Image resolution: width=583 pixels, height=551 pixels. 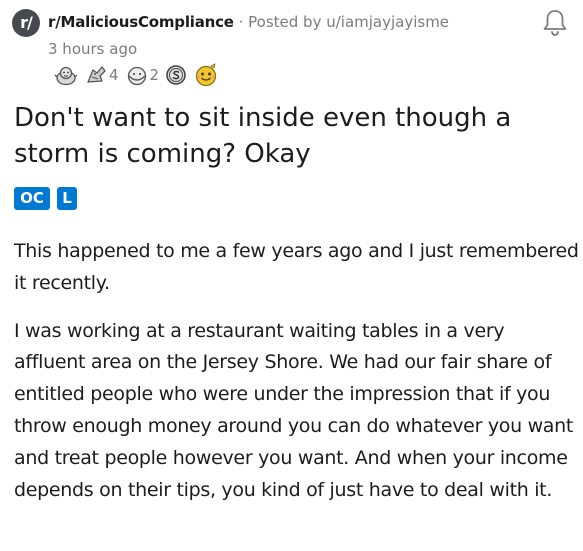 I want to click on award-count: 2, so click(x=154, y=75).